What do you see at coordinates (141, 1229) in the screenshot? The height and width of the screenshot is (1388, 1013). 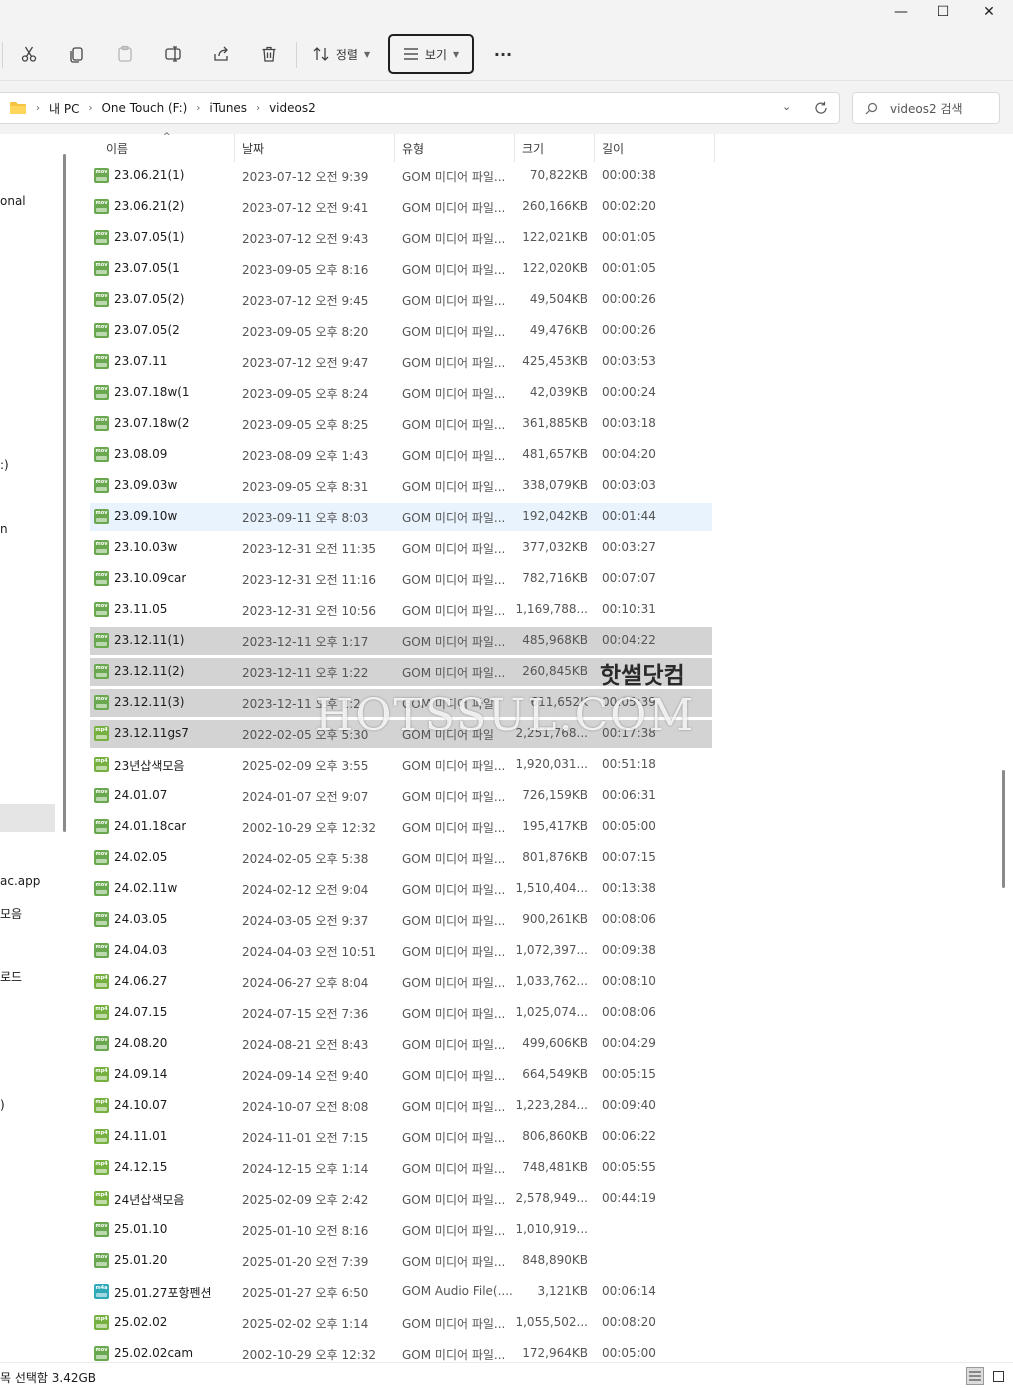 I see `file-name: 25.01.10` at bounding box center [141, 1229].